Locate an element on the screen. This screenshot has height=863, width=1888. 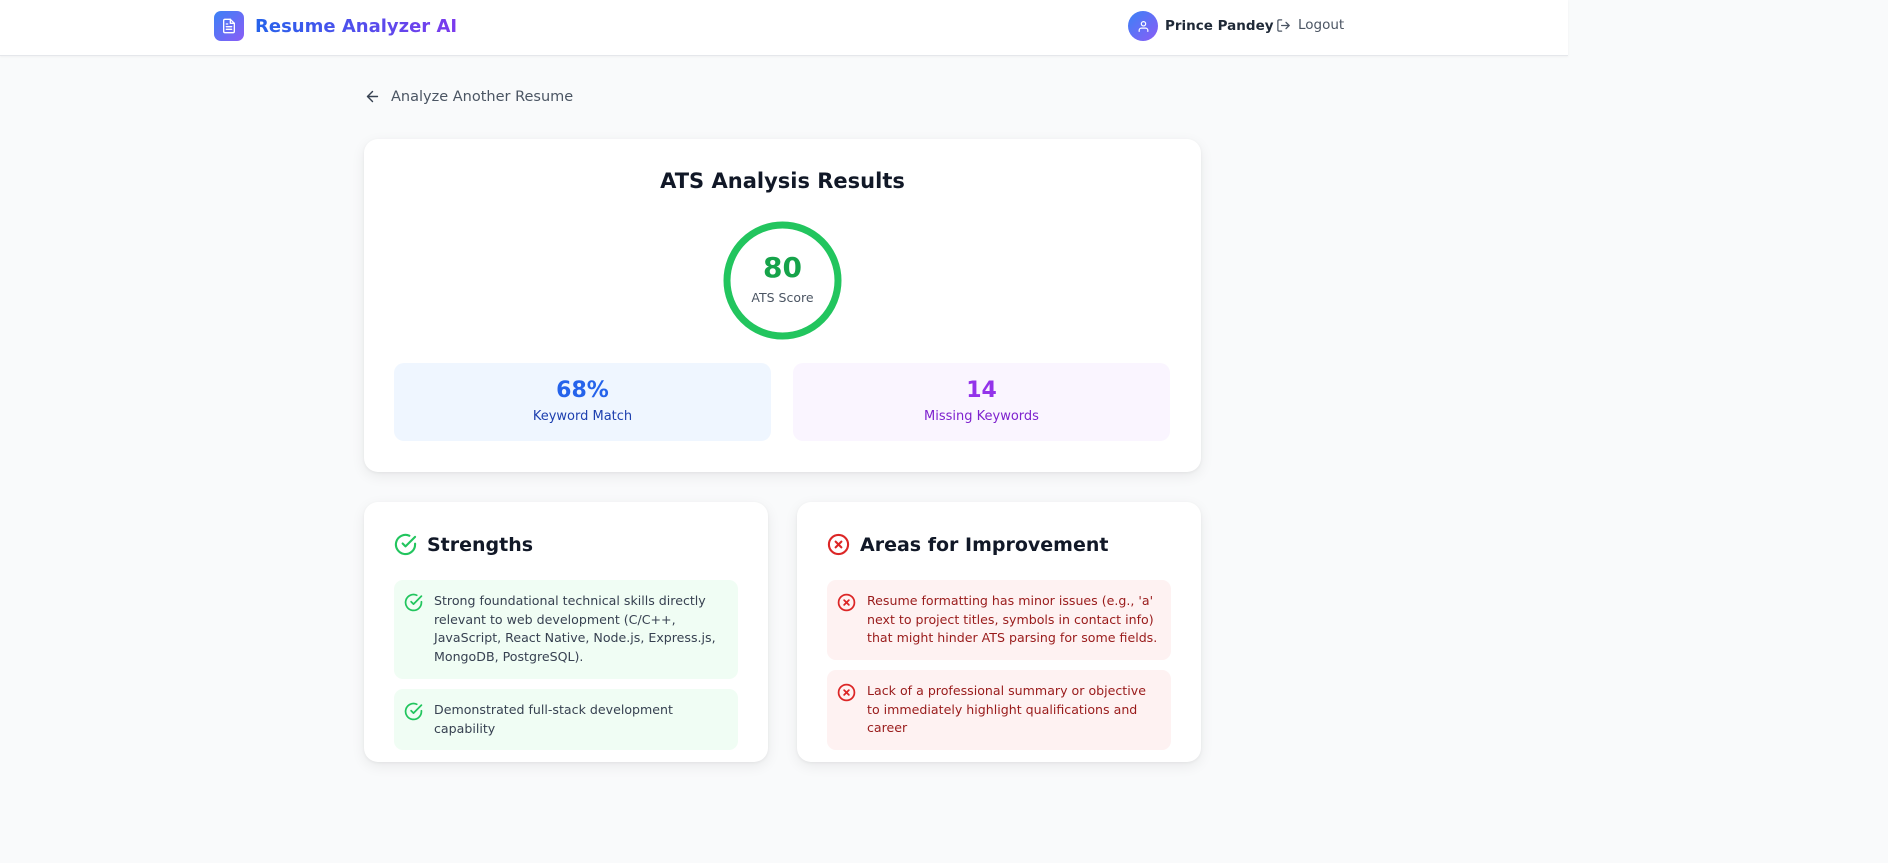
strengths-header: Strengths is located at coordinates (463, 544).